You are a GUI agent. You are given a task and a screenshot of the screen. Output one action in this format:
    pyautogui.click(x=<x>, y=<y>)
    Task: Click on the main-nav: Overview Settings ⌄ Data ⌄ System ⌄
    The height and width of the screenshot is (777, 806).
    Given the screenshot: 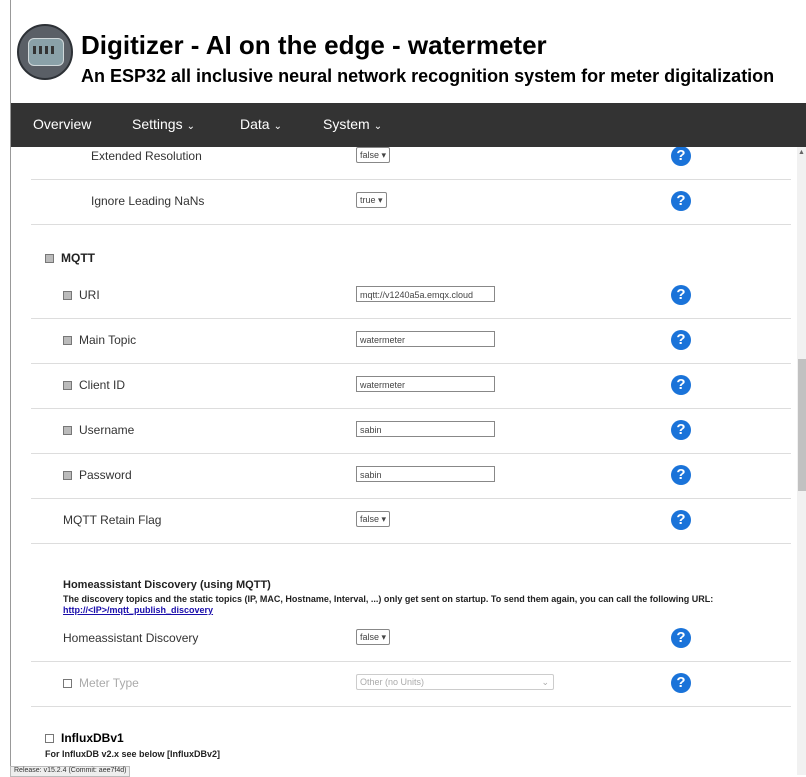 What is the action you would take?
    pyautogui.click(x=408, y=125)
    